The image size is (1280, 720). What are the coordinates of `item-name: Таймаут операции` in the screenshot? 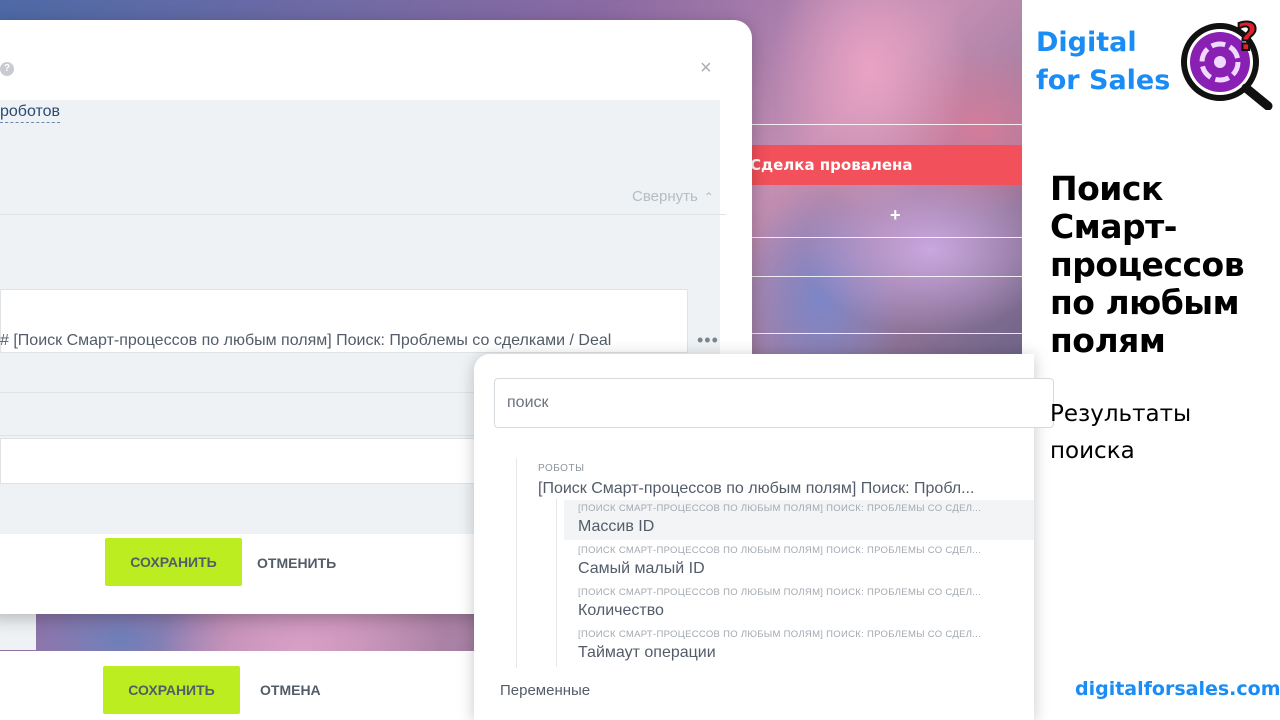 It's located at (647, 652).